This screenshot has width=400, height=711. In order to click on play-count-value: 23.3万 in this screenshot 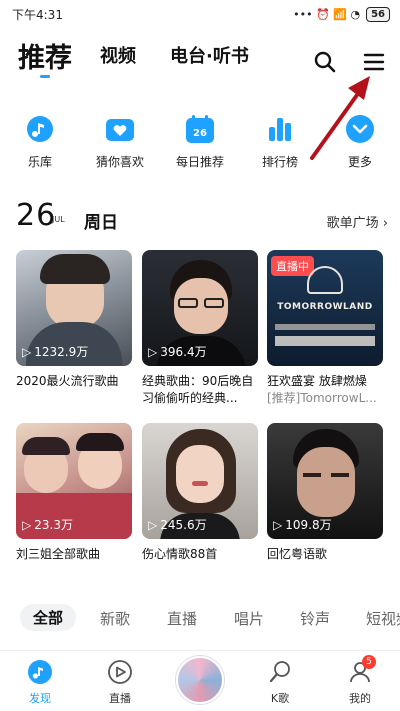, I will do `click(53, 525)`.